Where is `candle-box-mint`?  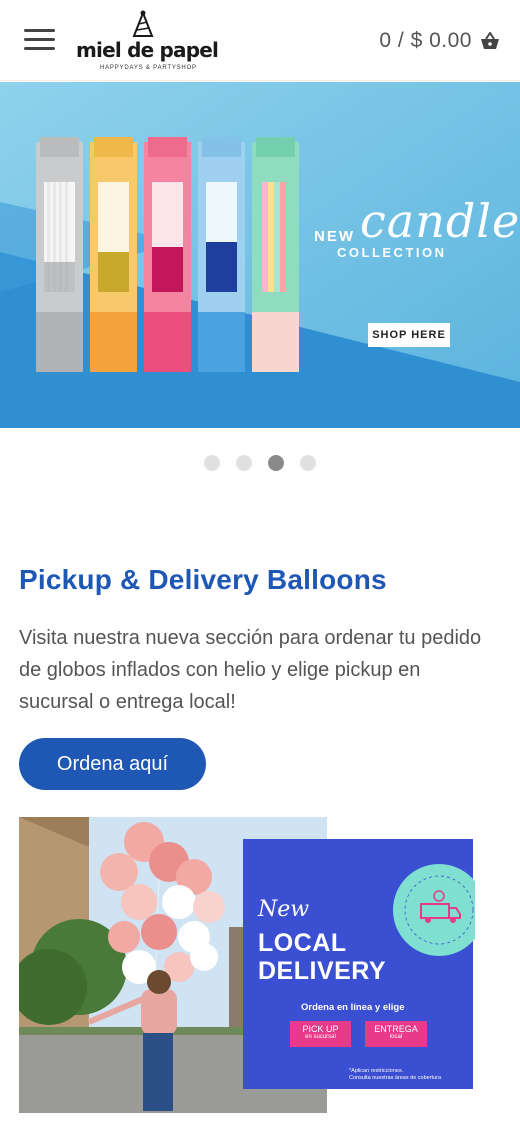
candle-box-mint is located at coordinates (275, 254).